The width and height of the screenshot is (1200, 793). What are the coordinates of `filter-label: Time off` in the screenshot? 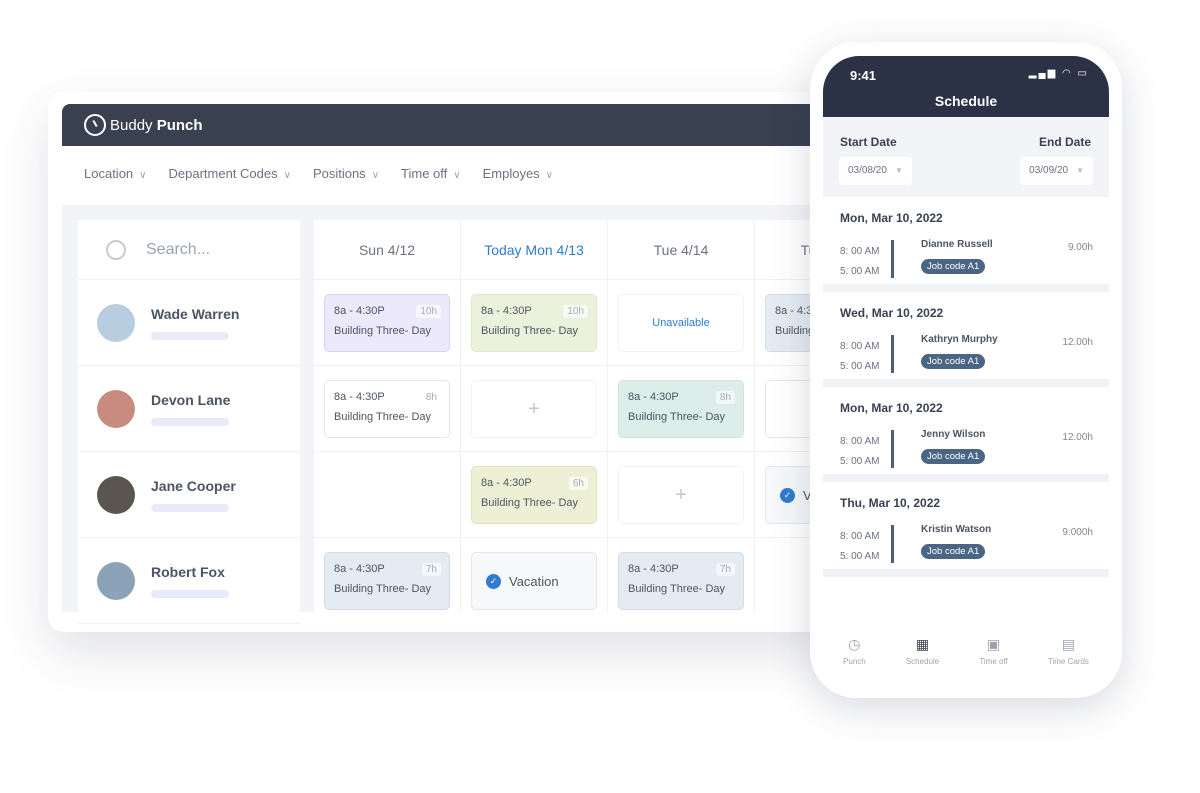 It's located at (424, 173).